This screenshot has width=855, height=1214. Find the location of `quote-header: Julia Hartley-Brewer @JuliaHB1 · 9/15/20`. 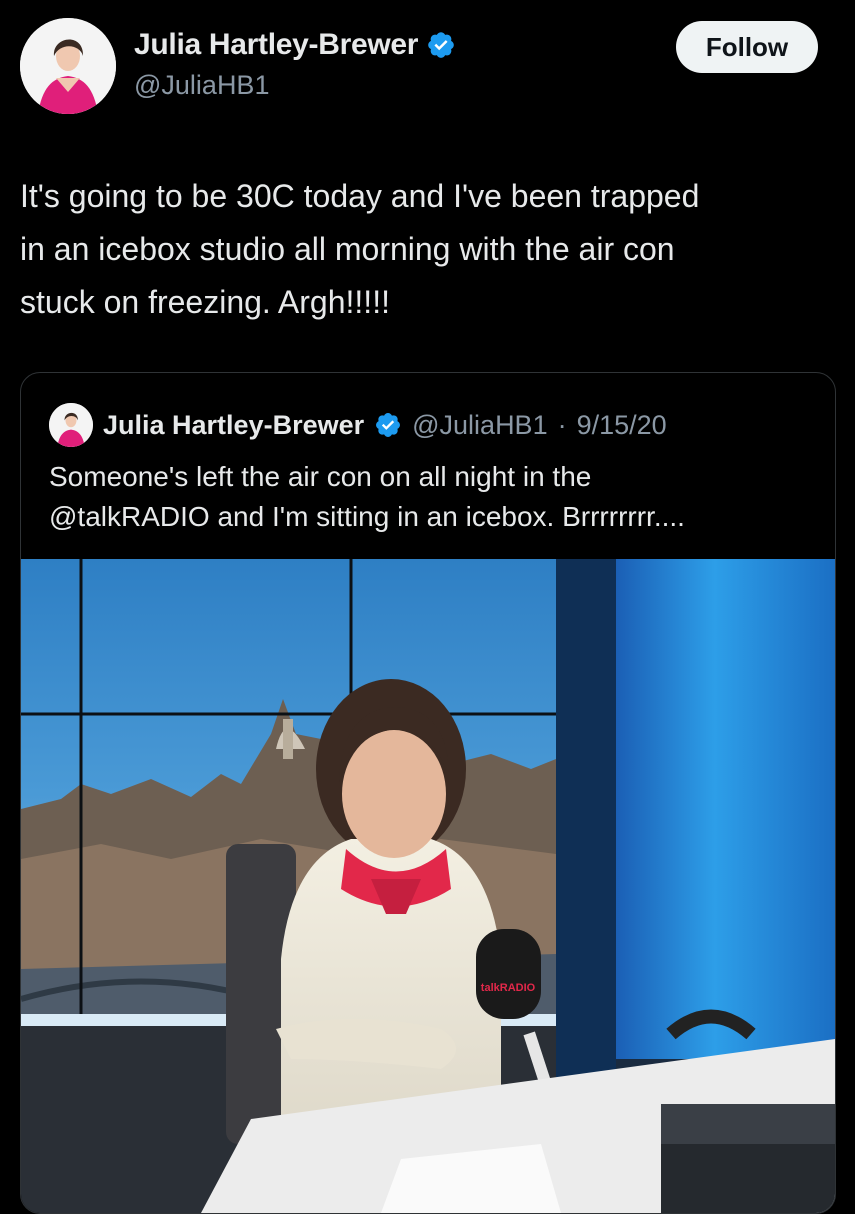

quote-header: Julia Hartley-Brewer @JuliaHB1 · 9/15/20 is located at coordinates (358, 425).